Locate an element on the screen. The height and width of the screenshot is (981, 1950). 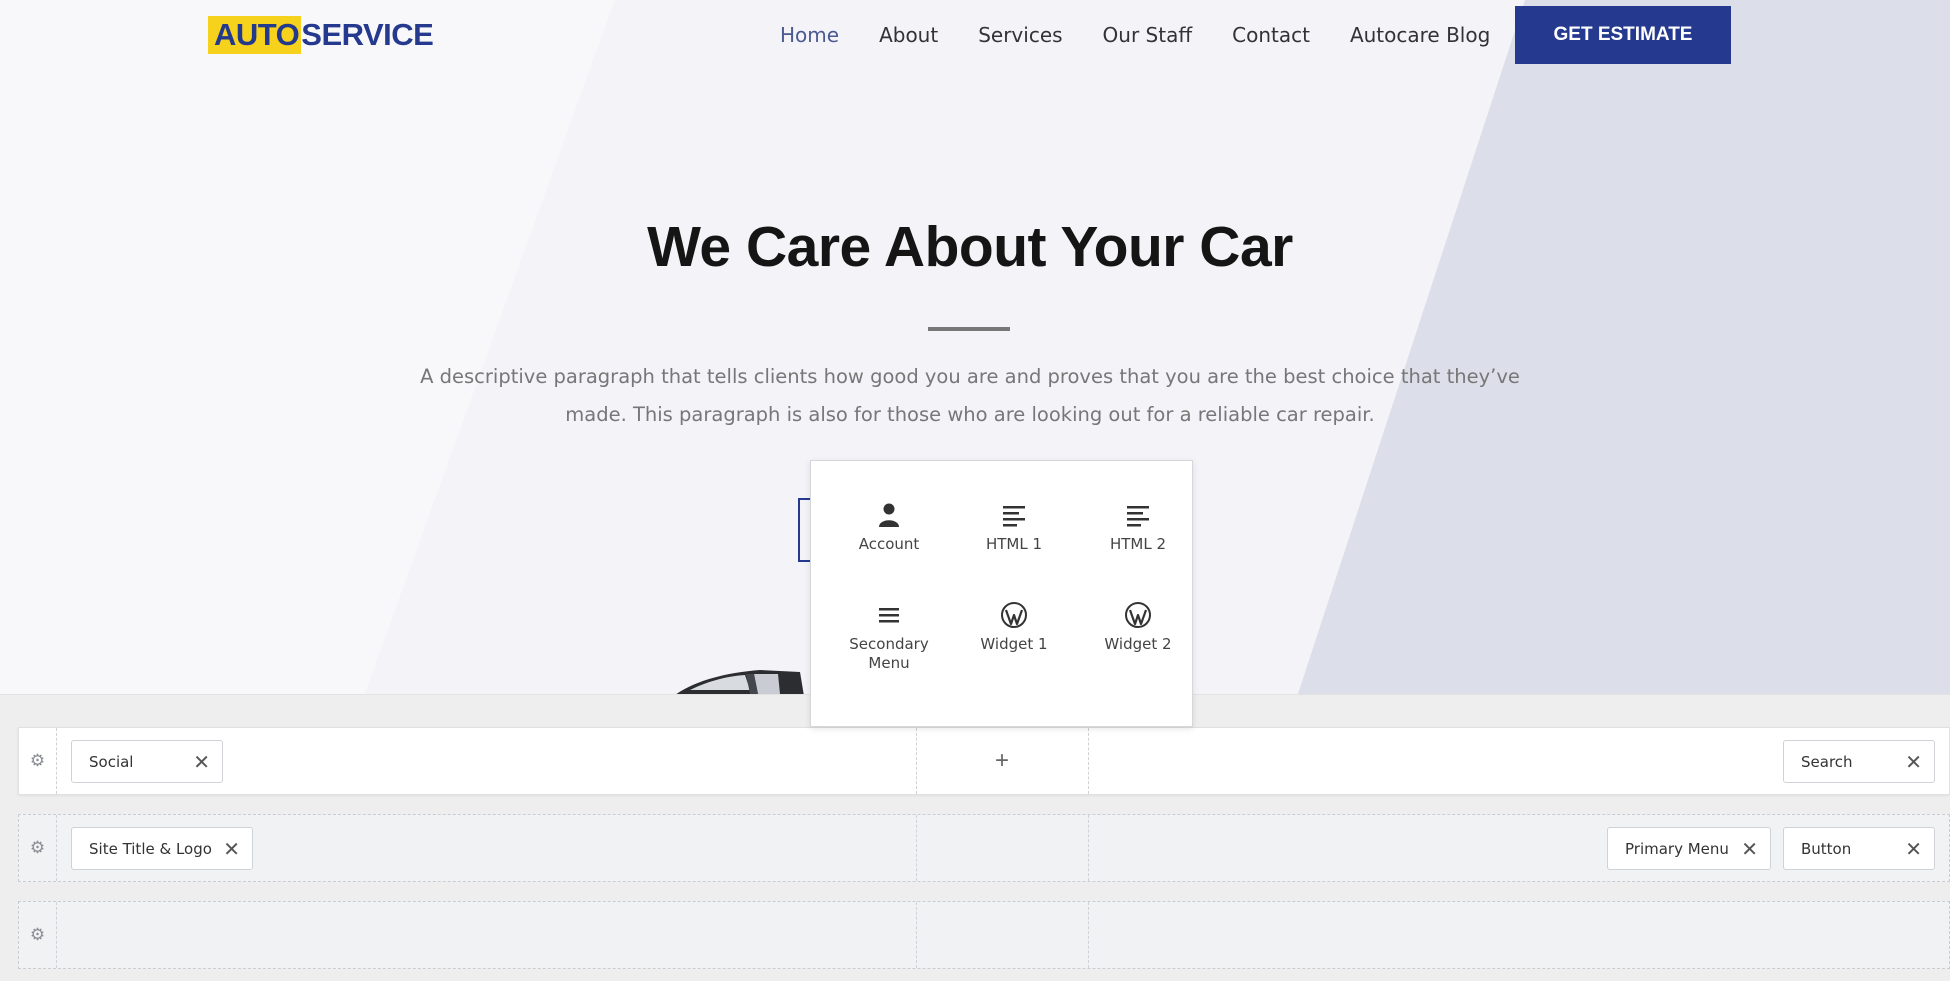
popup-item-account: Account is located at coordinates (889, 527).